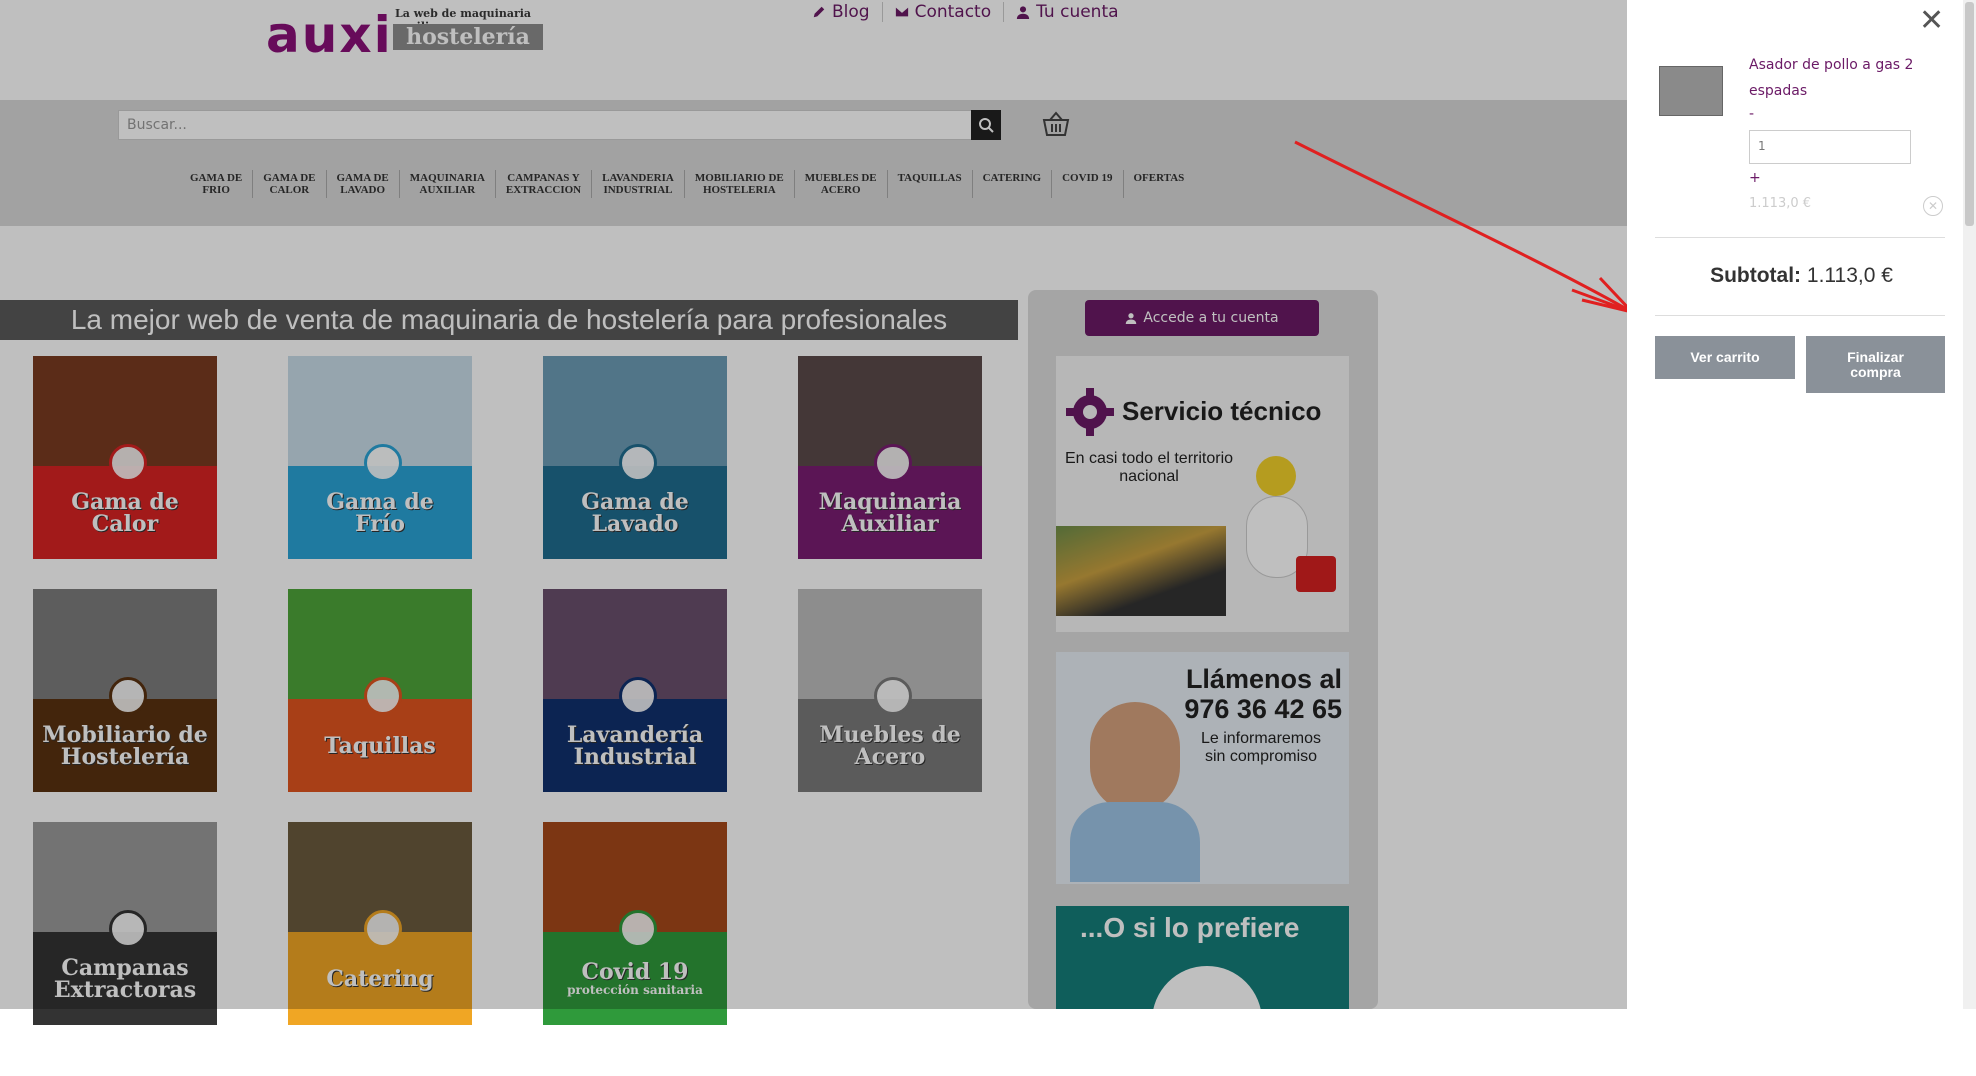 The width and height of the screenshot is (1976, 1076). I want to click on subtotal: Subtotal: 1.113,0 €, so click(1801, 276).